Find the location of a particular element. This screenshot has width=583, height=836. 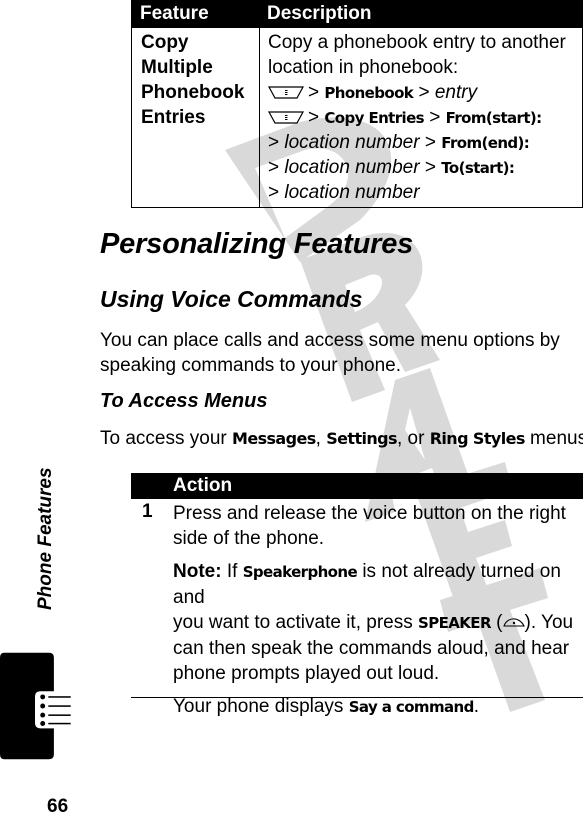

intro-line: speaking commands to your phone. is located at coordinates (251, 365).